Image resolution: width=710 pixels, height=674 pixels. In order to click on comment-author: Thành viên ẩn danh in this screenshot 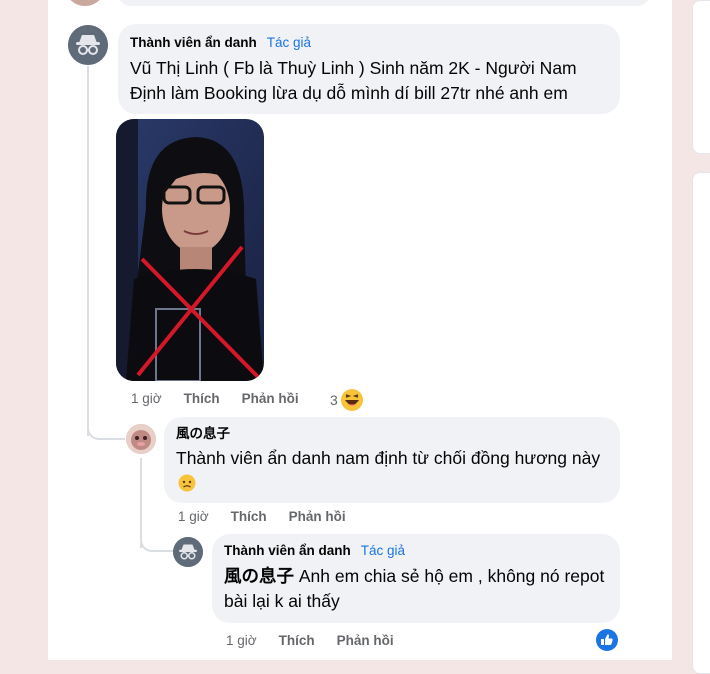, I will do `click(193, 42)`.